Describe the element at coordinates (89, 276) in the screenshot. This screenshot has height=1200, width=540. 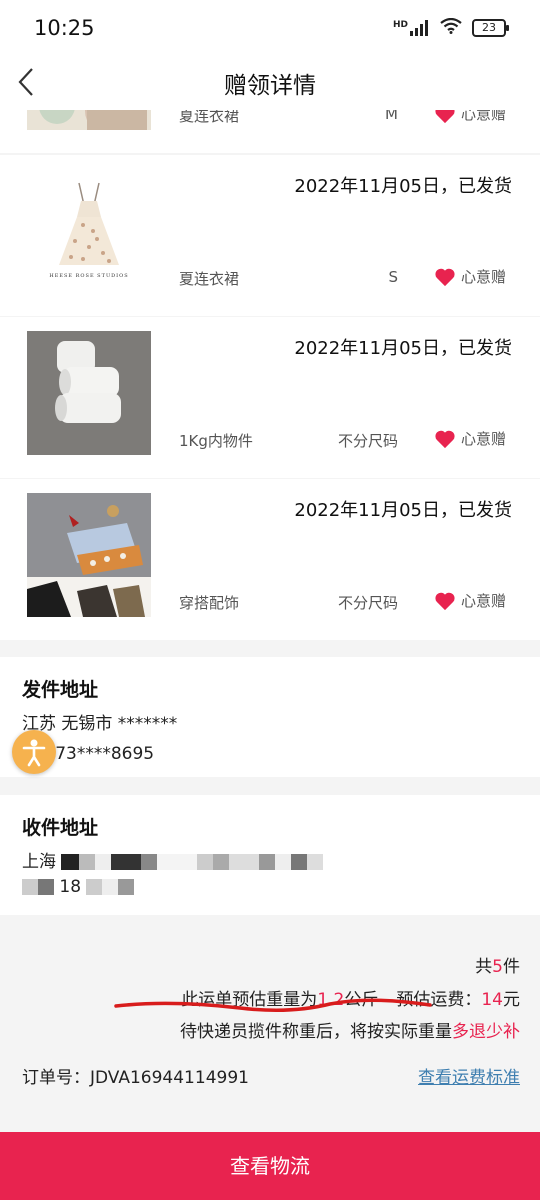
I see `brand-text: HEESE ROSE STUDIOS` at that location.